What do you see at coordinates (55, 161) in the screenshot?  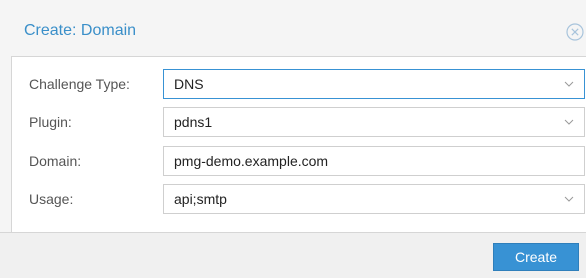 I see `domain-label: Domain:` at bounding box center [55, 161].